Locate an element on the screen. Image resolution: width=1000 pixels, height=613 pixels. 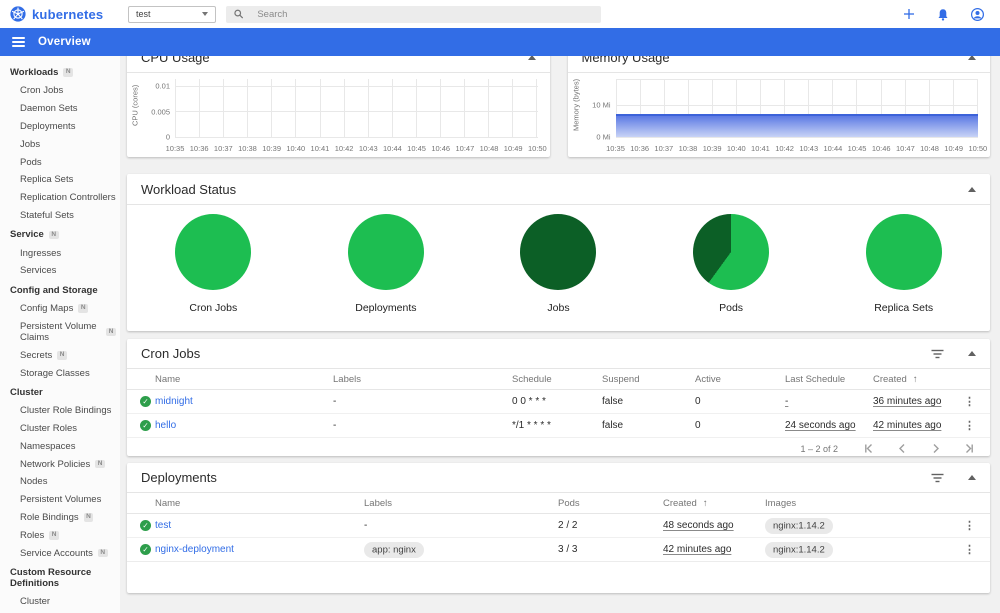
cpu-plot-area is located at coordinates (356, 108).